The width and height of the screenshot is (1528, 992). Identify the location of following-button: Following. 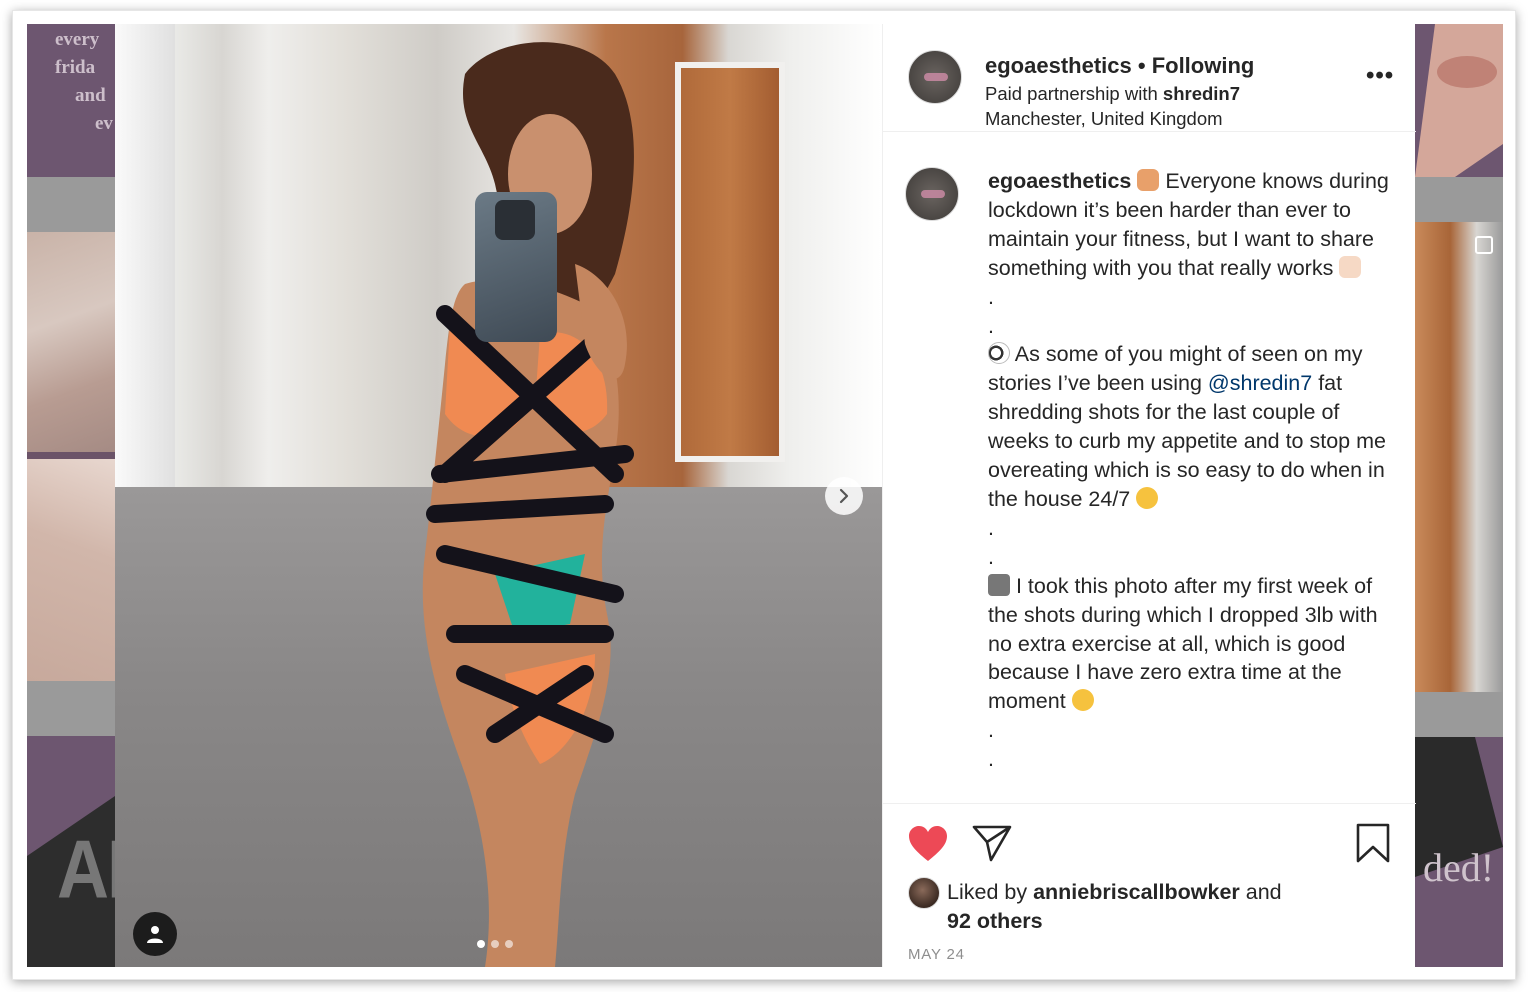
(1203, 65).